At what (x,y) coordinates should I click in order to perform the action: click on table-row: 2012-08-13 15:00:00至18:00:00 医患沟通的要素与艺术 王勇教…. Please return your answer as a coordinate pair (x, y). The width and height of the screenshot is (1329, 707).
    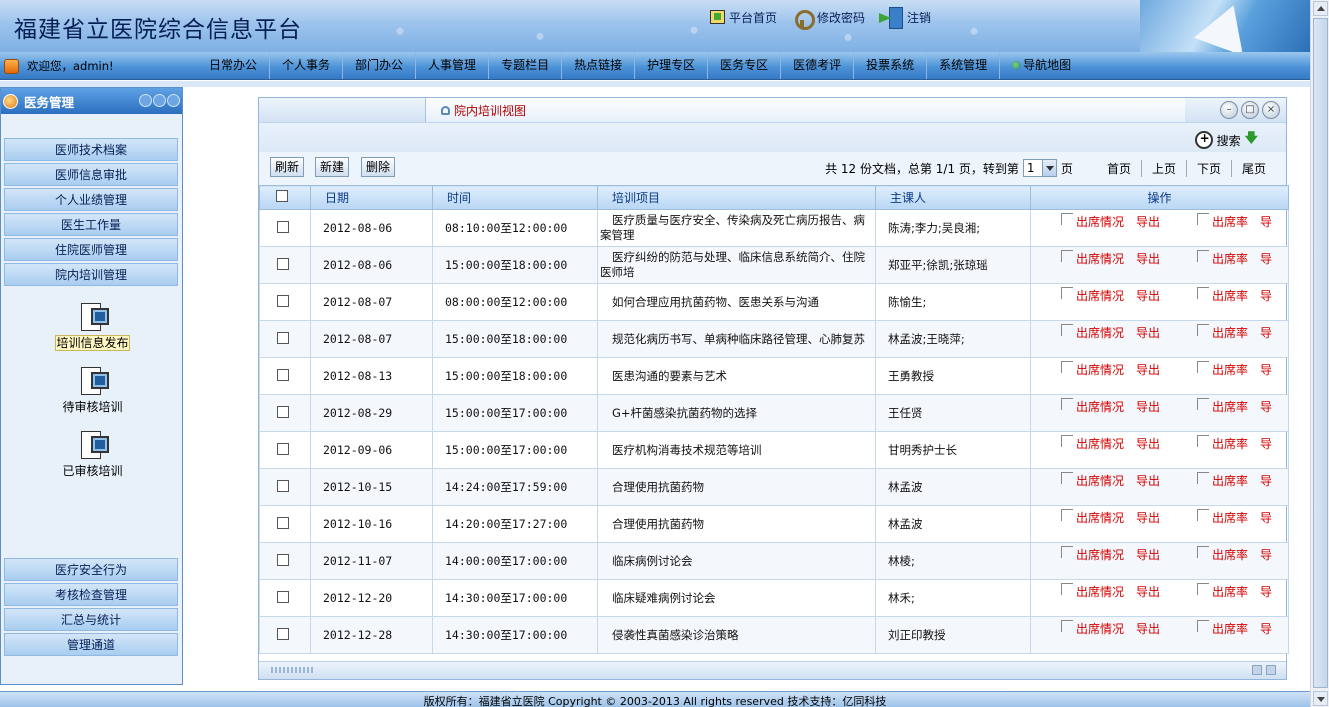
    Looking at the image, I should click on (774, 376).